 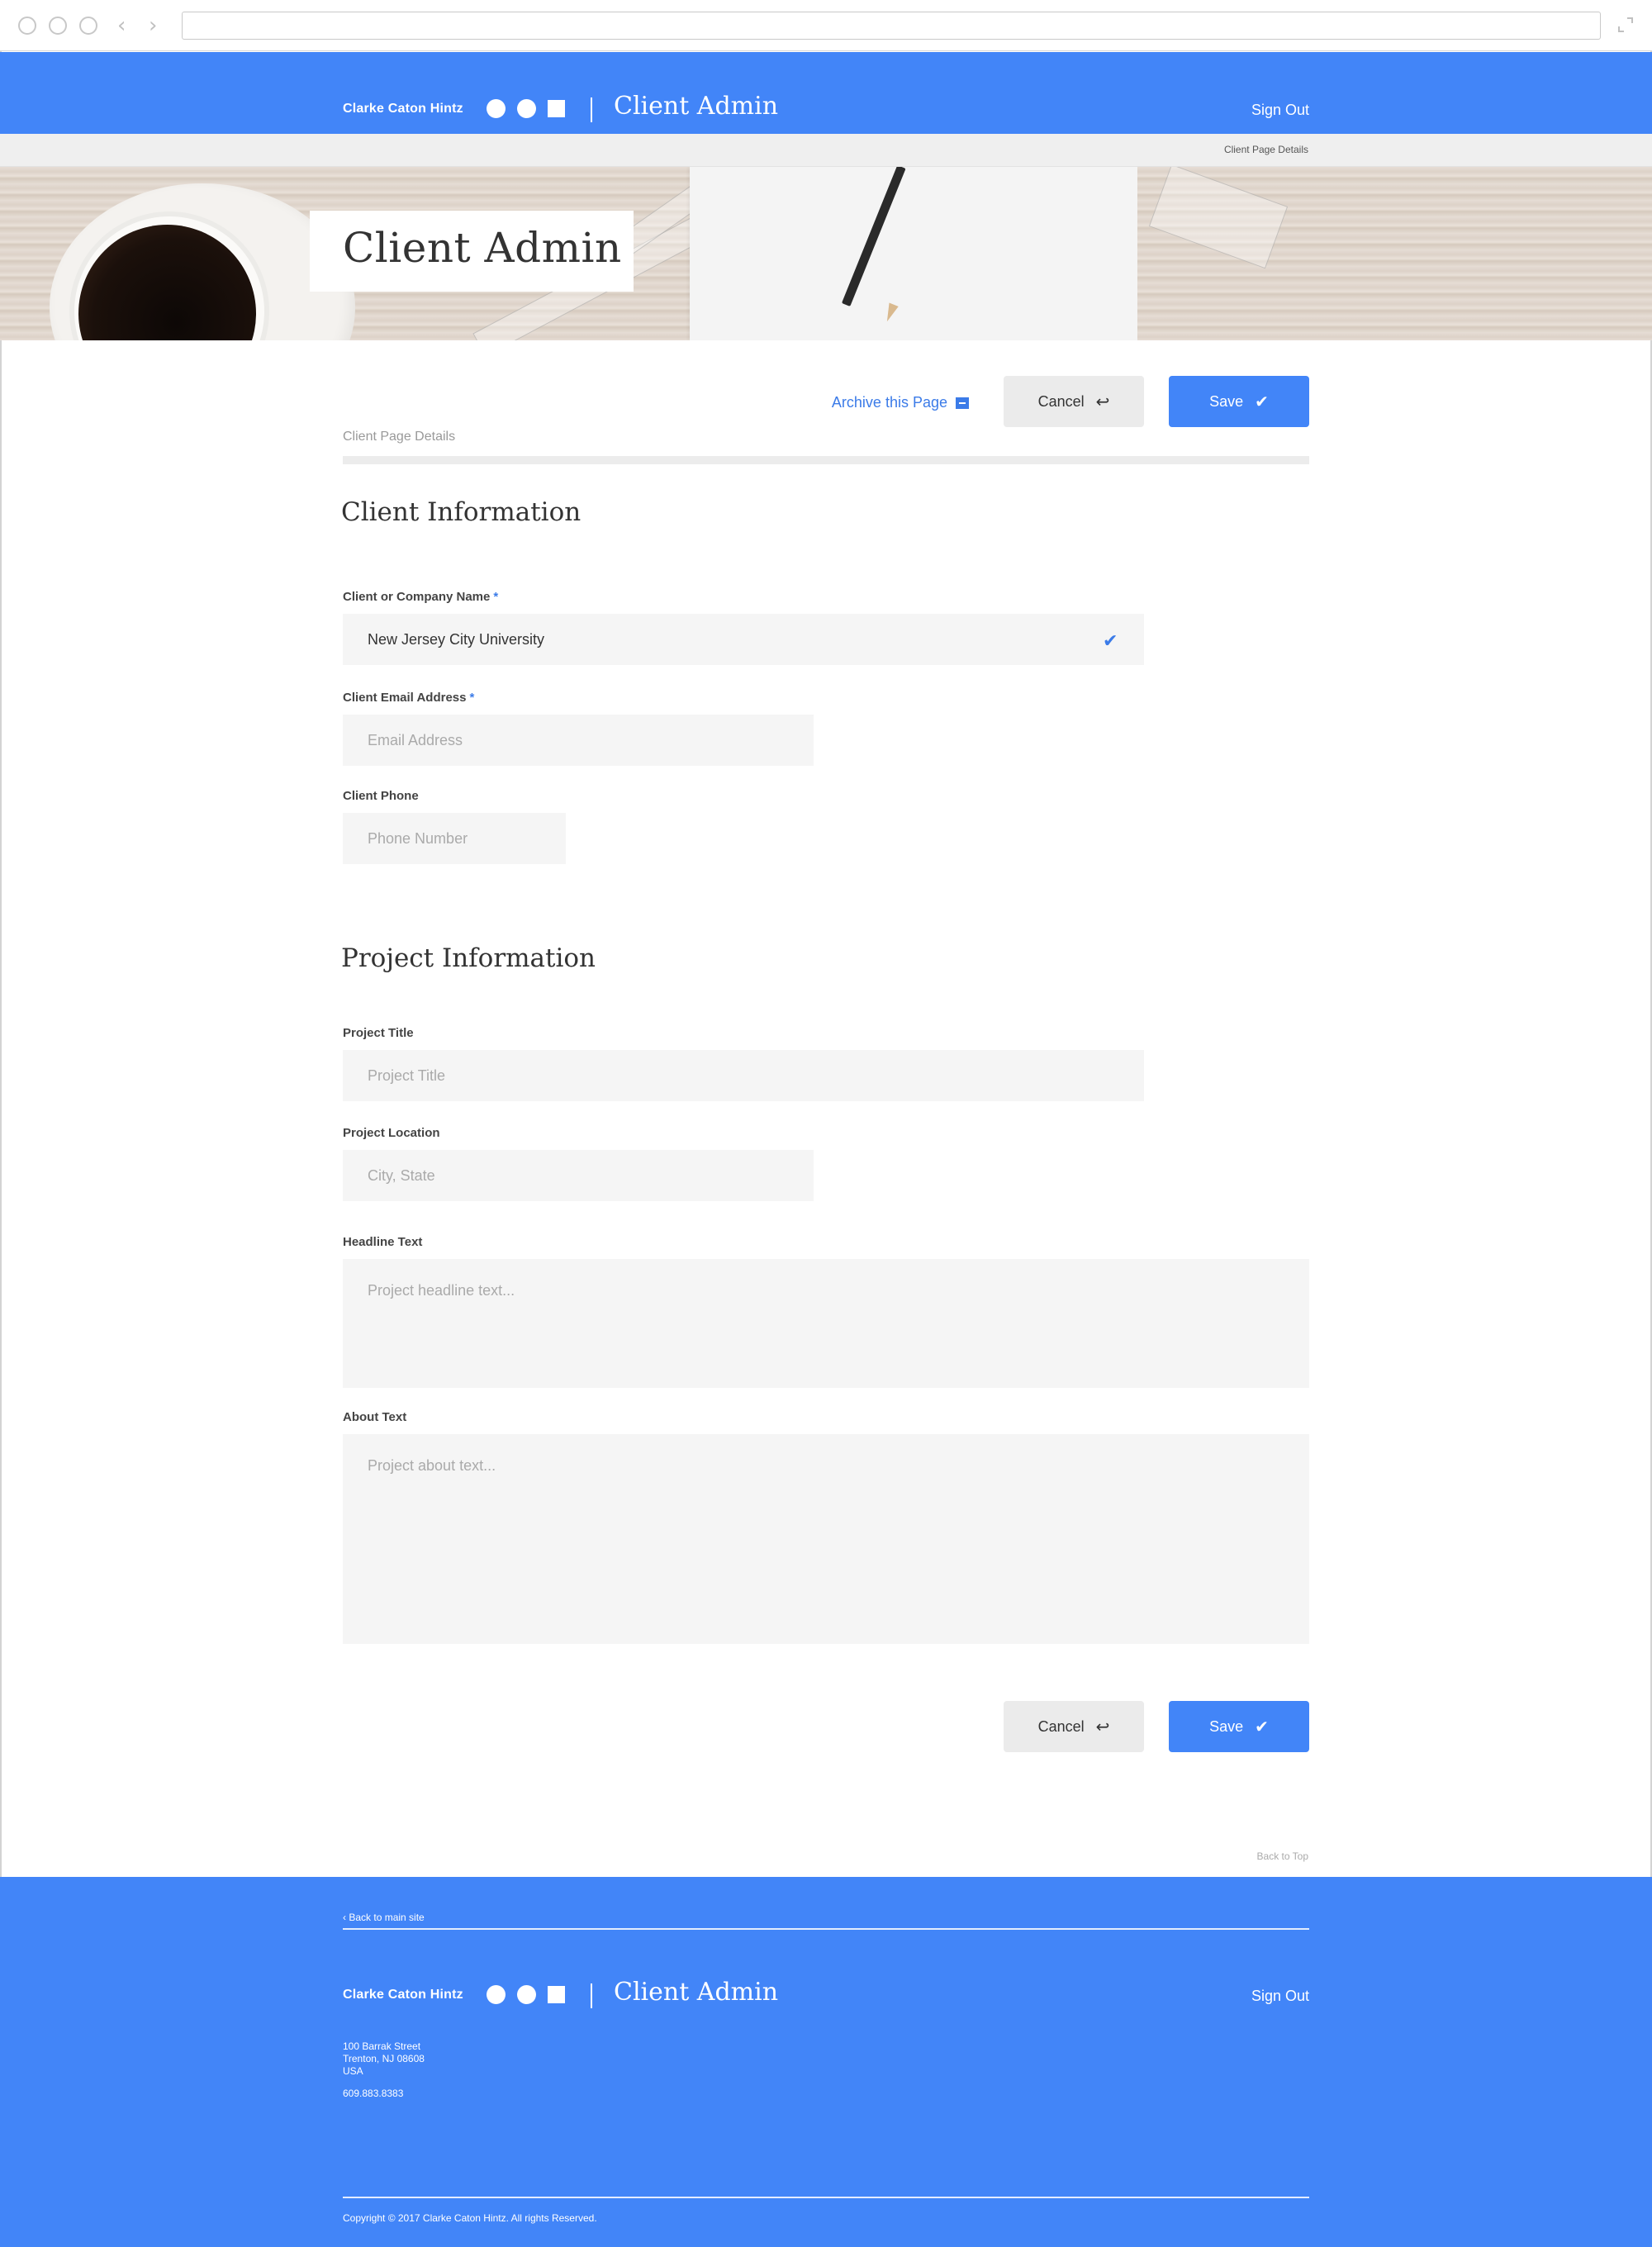 I want to click on back-to-main-label: Back to main site, so click(x=387, y=1917).